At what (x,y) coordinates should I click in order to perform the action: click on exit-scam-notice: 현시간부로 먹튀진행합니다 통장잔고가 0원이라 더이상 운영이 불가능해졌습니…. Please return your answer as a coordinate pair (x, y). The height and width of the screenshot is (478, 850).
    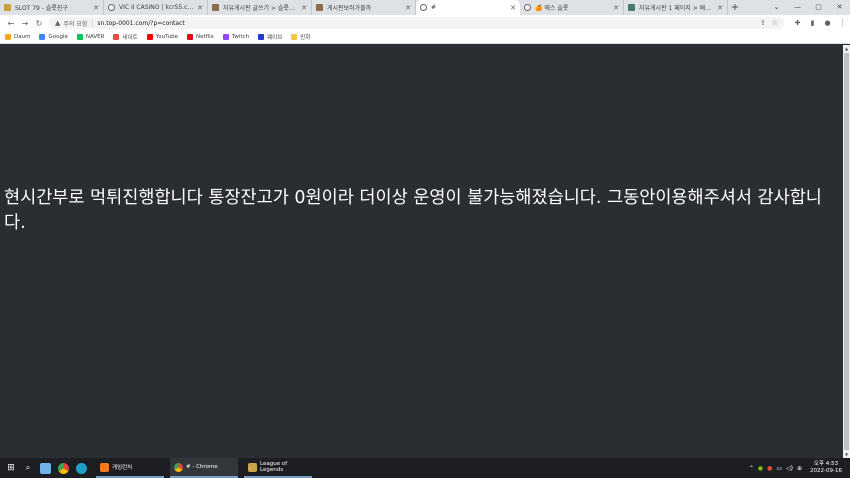
    Looking at the image, I should click on (413, 210).